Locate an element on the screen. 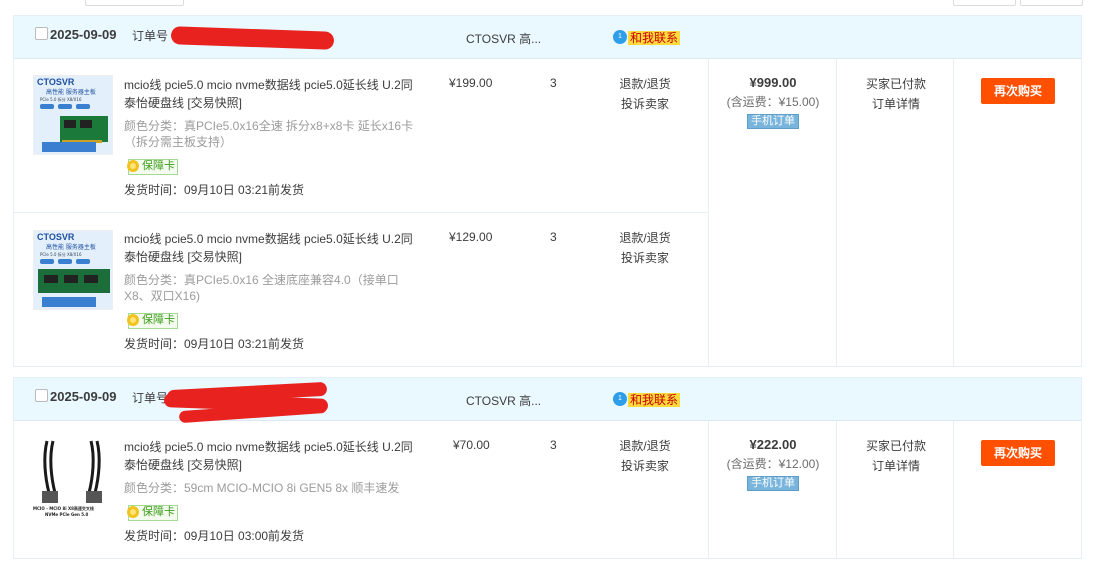 This screenshot has height=568, width=1095. product-image: MCIO - MCIO 8i X8高速交叉线 NVMe PCIe Gen 5.0 is located at coordinates (67, 478).